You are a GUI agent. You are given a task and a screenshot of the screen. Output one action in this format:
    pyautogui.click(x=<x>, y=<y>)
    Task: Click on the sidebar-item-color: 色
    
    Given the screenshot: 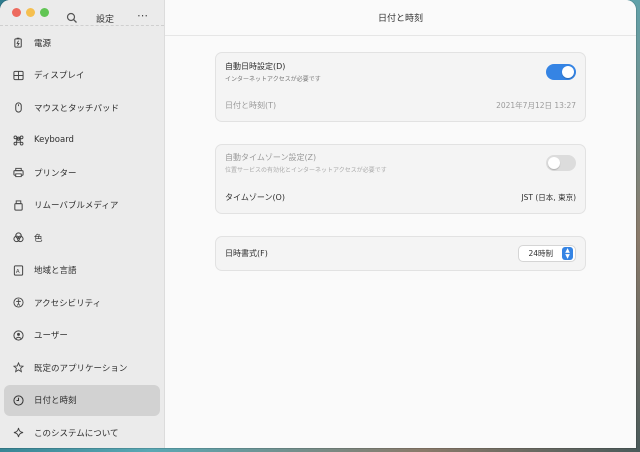 What is the action you would take?
    pyautogui.click(x=82, y=237)
    